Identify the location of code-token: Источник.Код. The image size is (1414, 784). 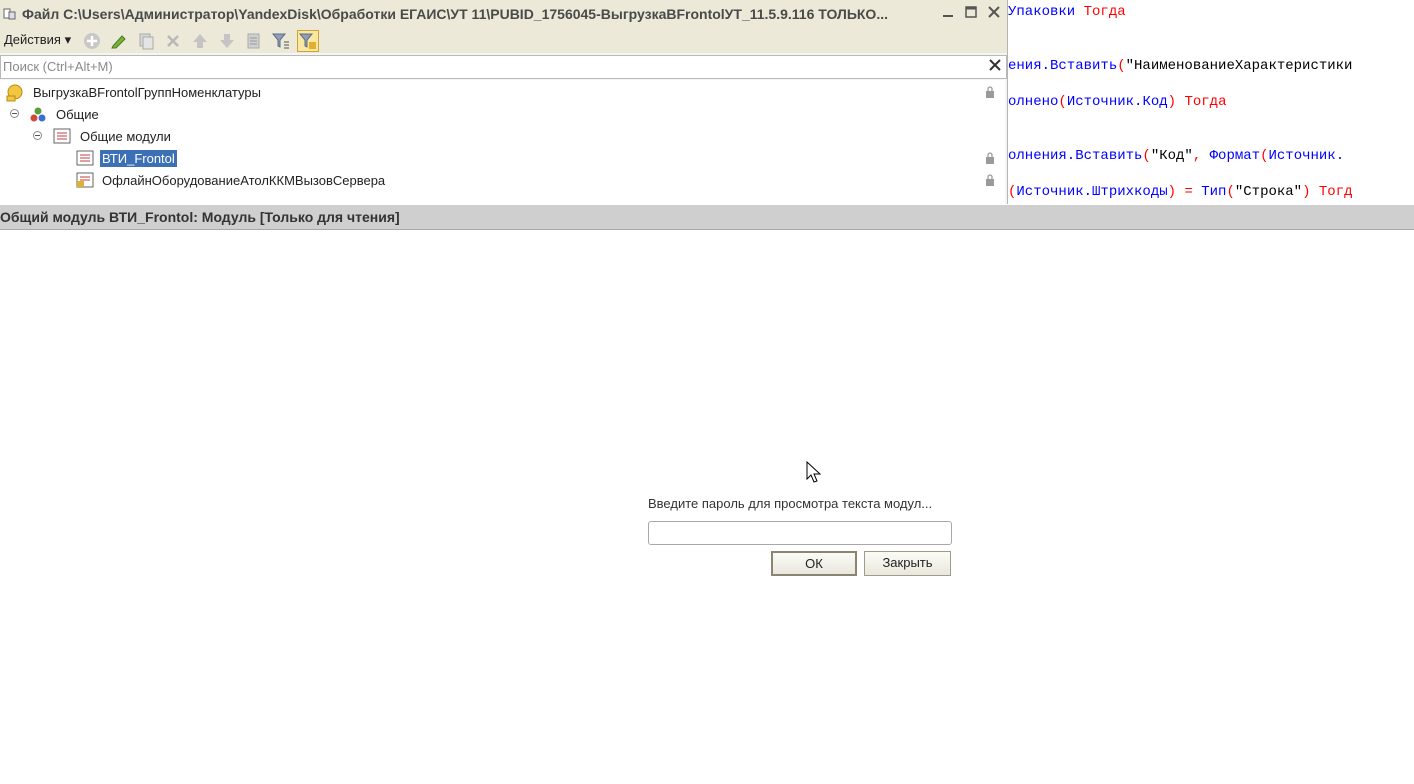
(1117, 102).